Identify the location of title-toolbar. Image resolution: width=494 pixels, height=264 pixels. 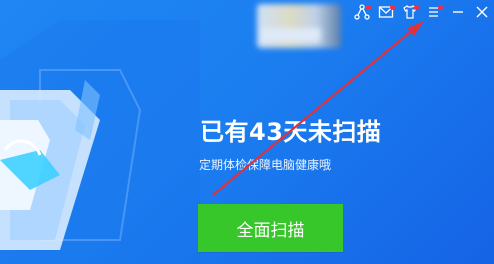
(422, 12).